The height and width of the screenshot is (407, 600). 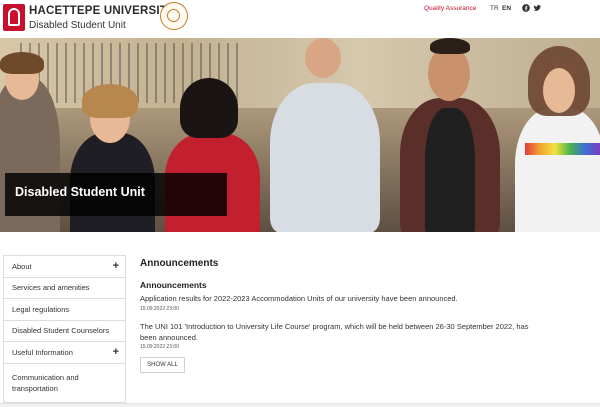 I want to click on sidebar-item-about: About +, so click(x=64, y=267).